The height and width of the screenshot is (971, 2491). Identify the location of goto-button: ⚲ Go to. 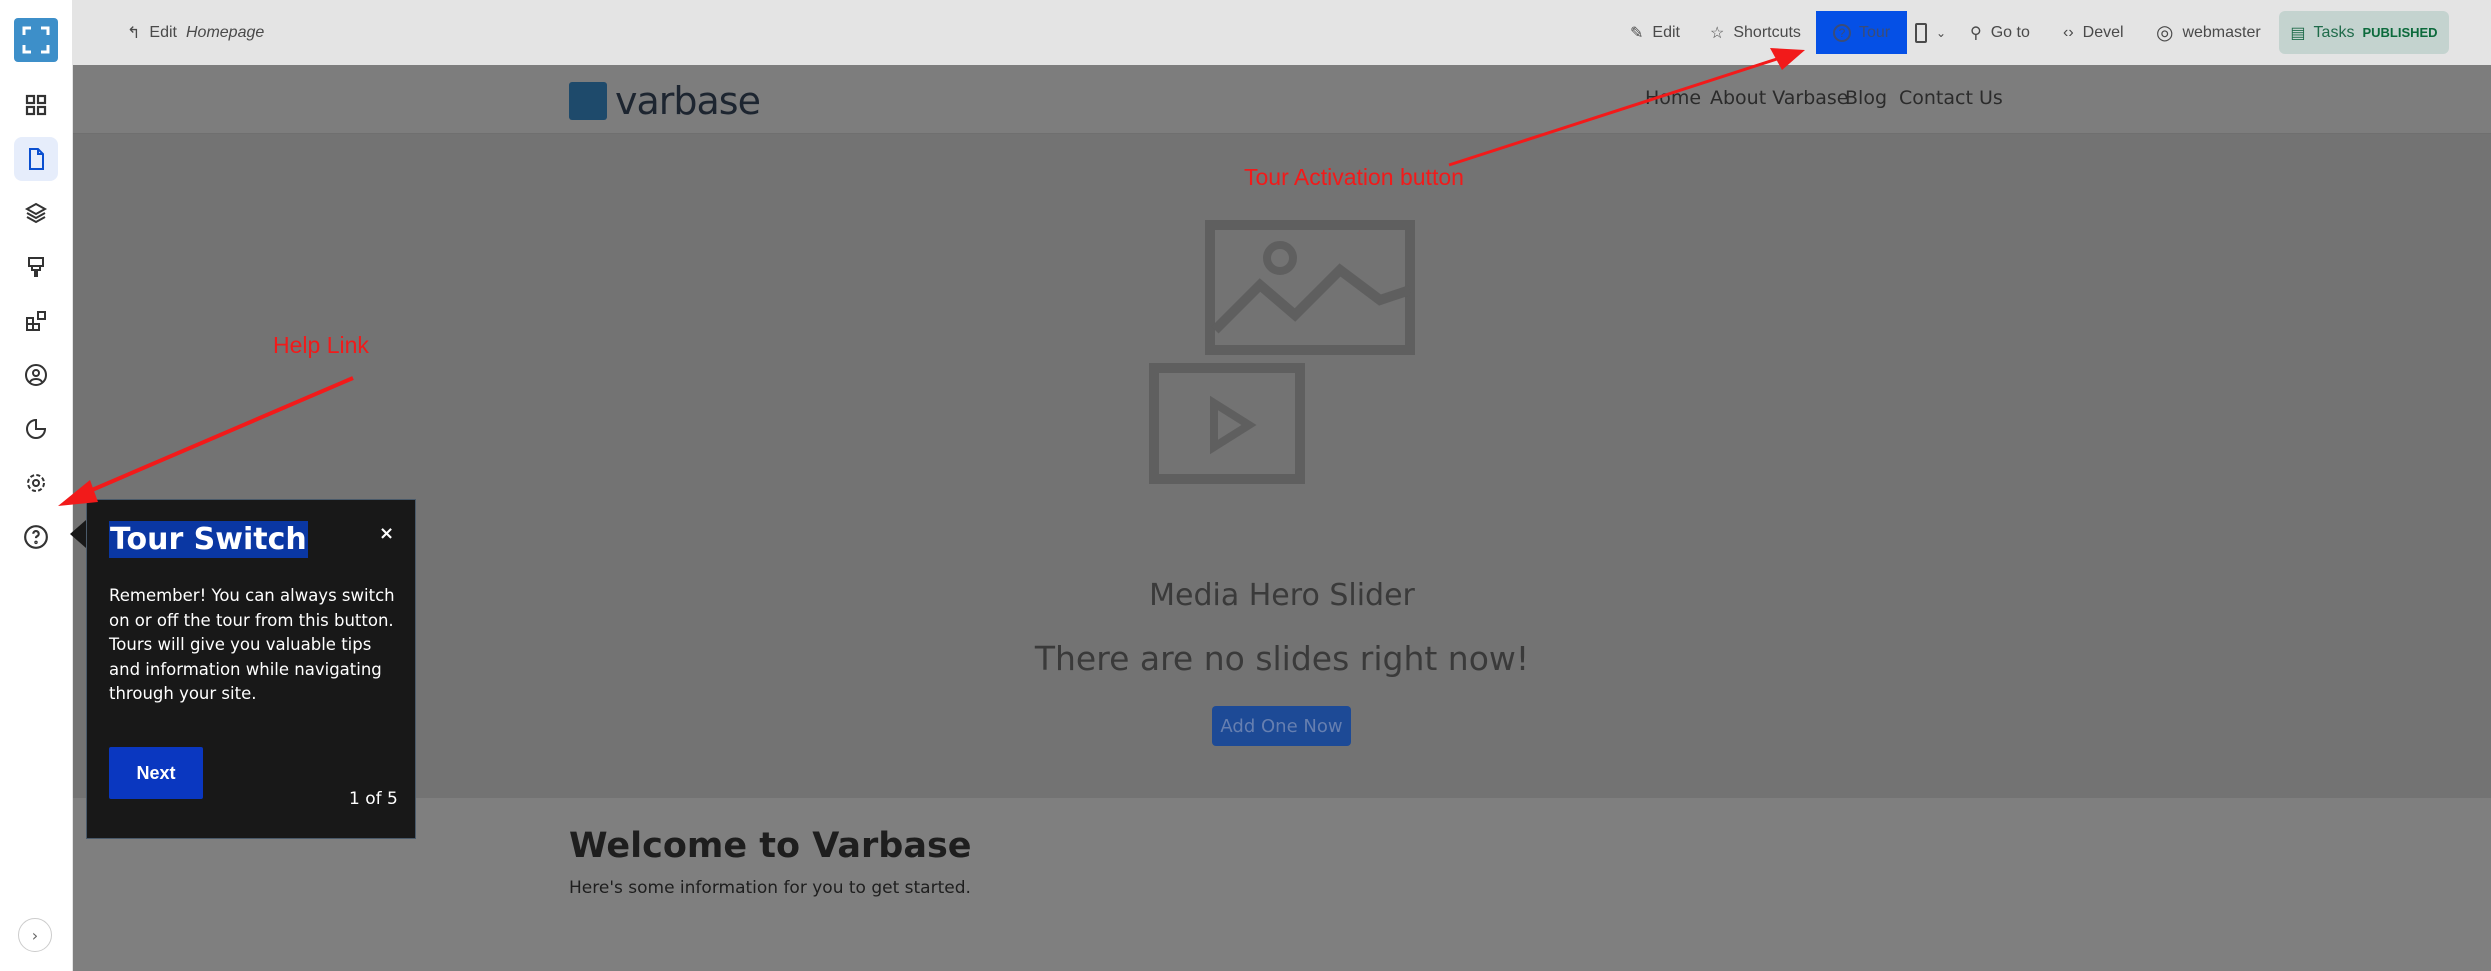
(2000, 32).